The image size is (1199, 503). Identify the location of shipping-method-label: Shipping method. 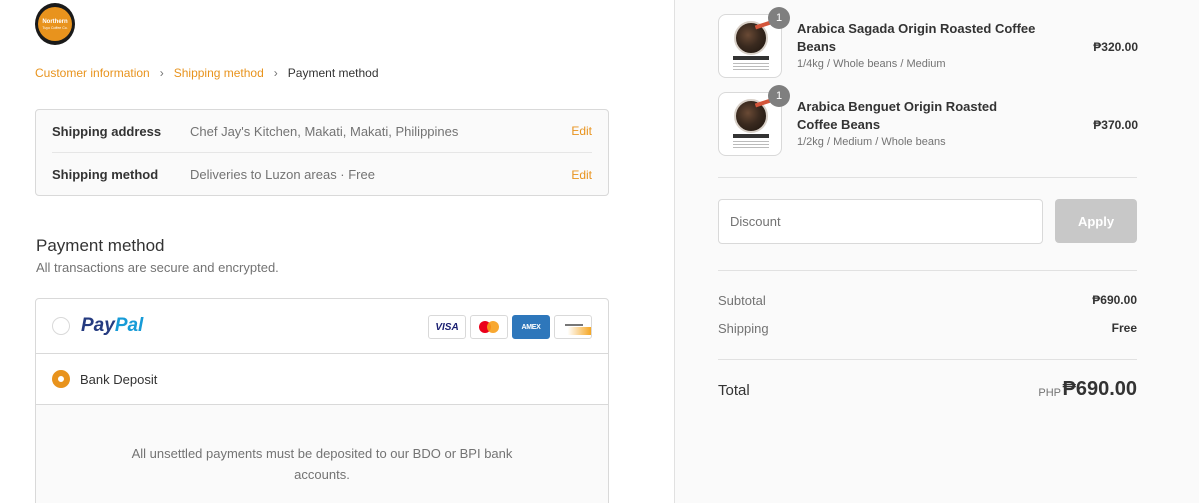
(105, 174).